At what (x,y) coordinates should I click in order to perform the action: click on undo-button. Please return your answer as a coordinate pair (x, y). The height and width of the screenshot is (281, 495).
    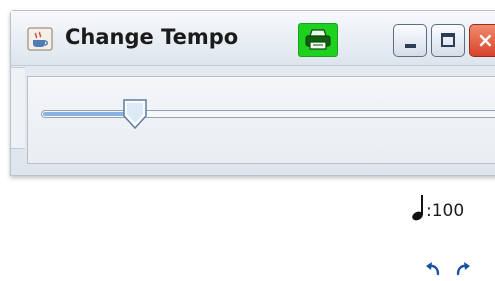
    Looking at the image, I should click on (433, 268).